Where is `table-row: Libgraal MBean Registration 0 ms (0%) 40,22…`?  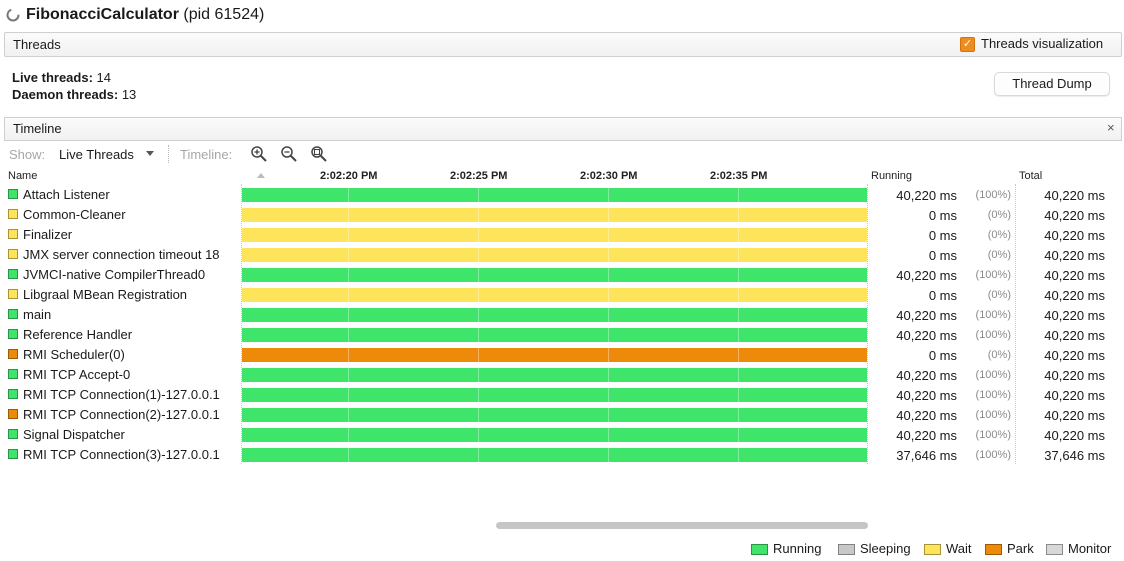 table-row: Libgraal MBean Registration 0 ms (0%) 40,22… is located at coordinates (562, 295).